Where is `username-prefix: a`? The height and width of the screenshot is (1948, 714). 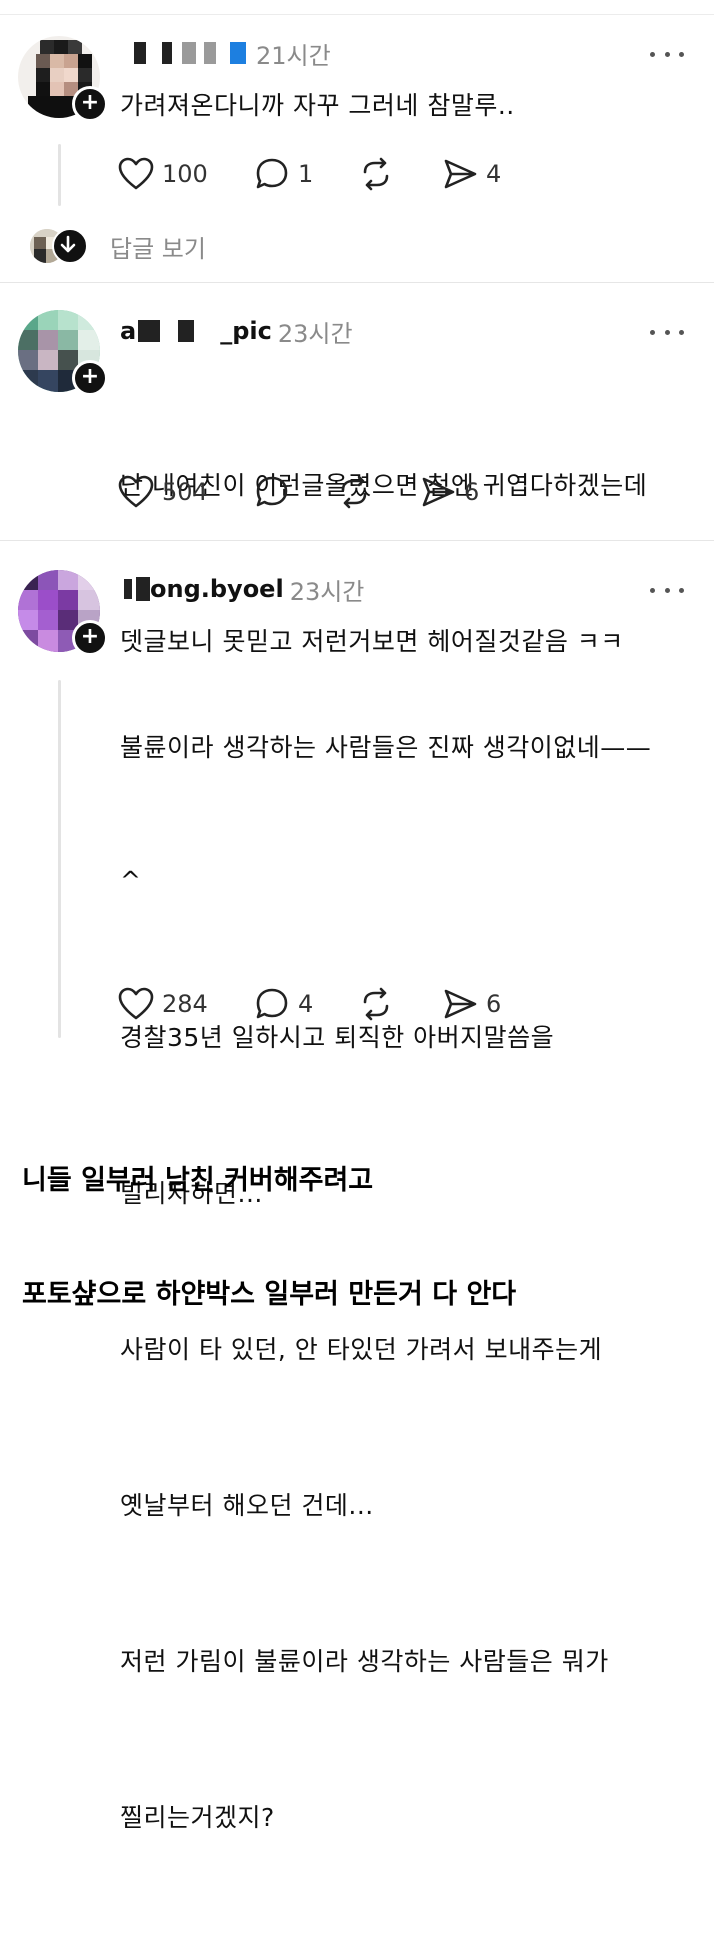 username-prefix: a is located at coordinates (128, 331).